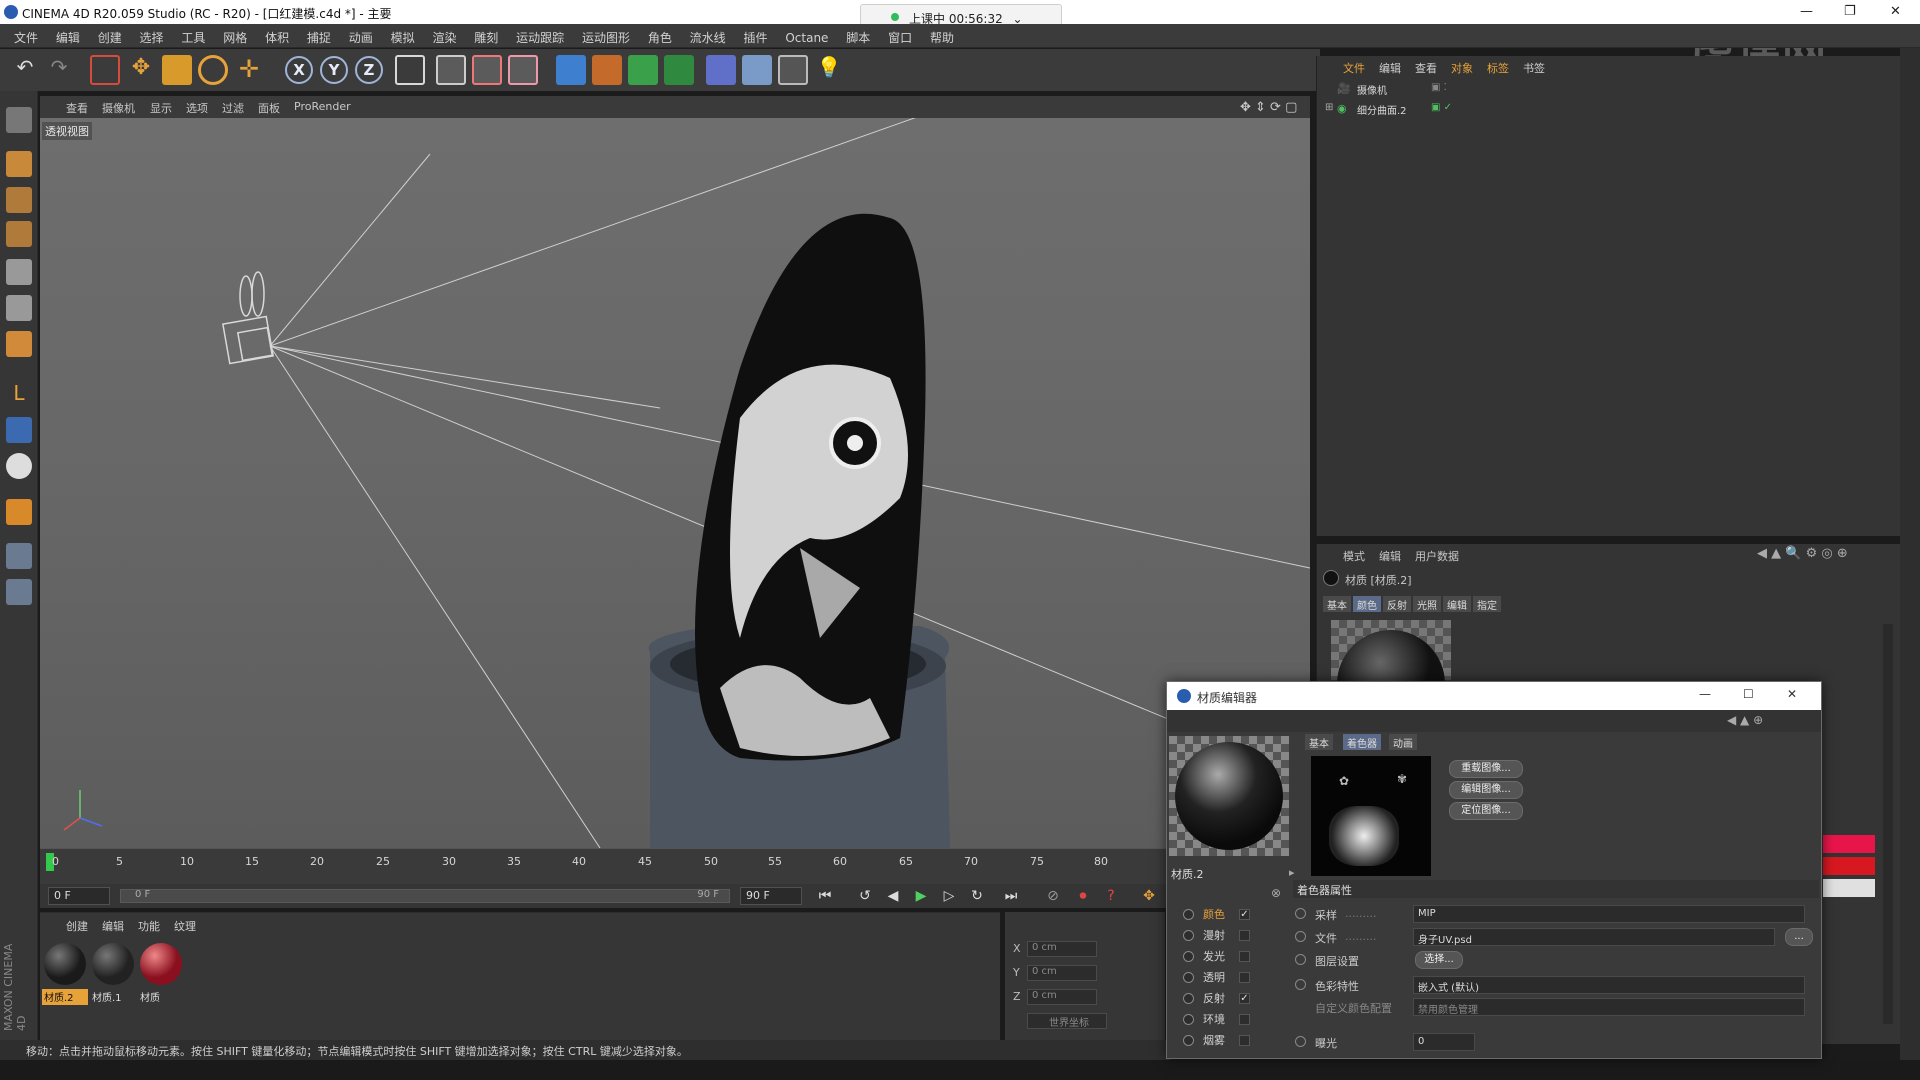  Describe the element at coordinates (1062, 949) in the screenshot. I see `coord-x-position: 0 cm` at that location.